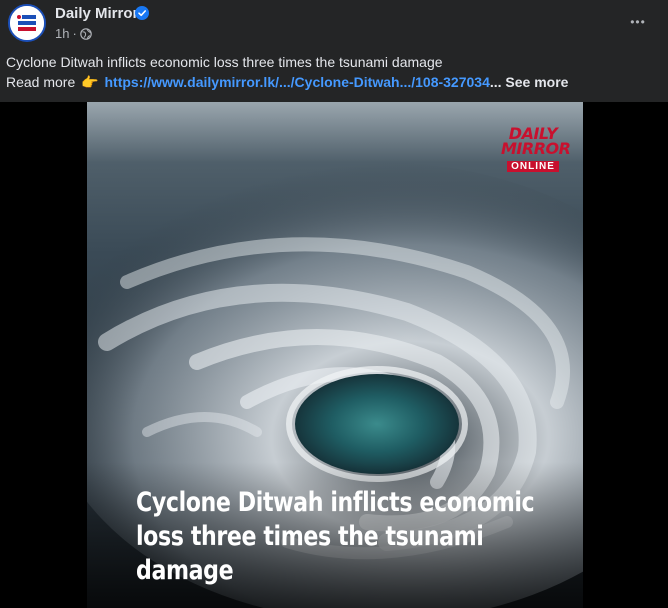  I want to click on caption-line: Cyclone Ditwah inflicts economic, so click(335, 502).